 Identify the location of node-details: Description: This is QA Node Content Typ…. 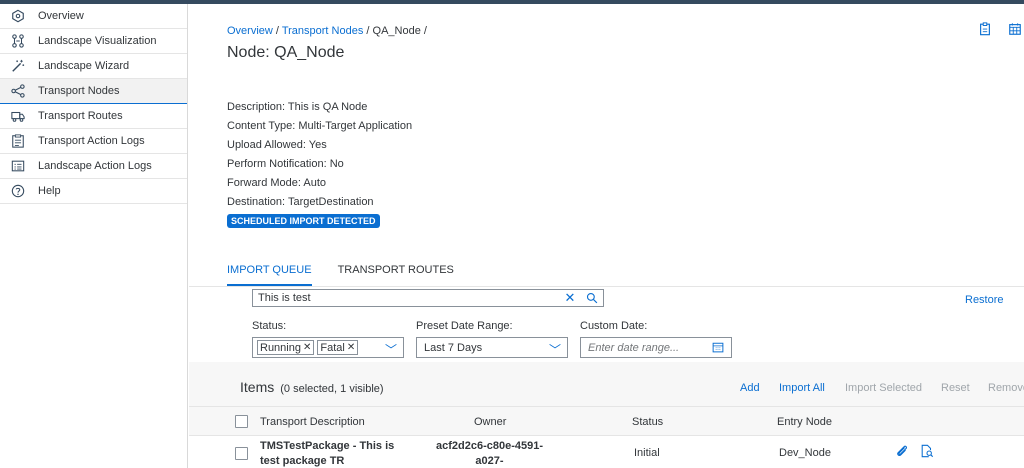
(319, 164).